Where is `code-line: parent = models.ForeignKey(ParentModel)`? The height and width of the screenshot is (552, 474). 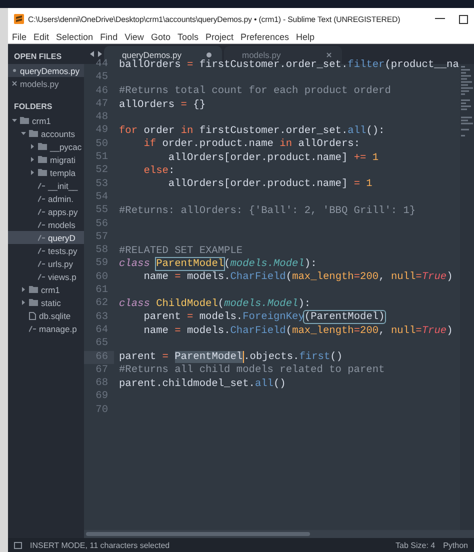
code-line: parent = models.ForeignKey(ParentModel) is located at coordinates (263, 317).